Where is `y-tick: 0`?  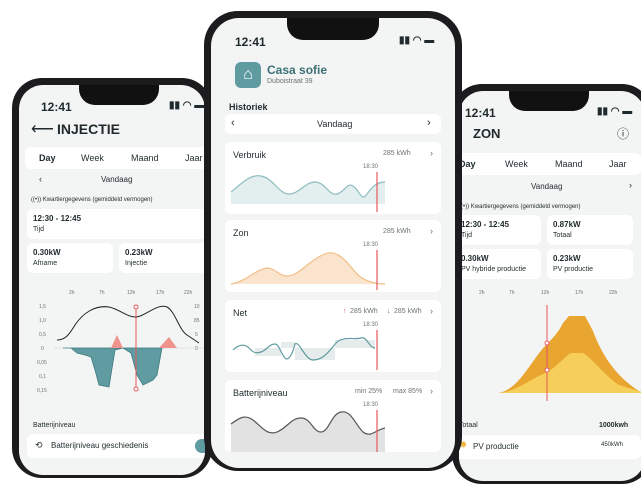
y-tick: 0 is located at coordinates (42, 349).